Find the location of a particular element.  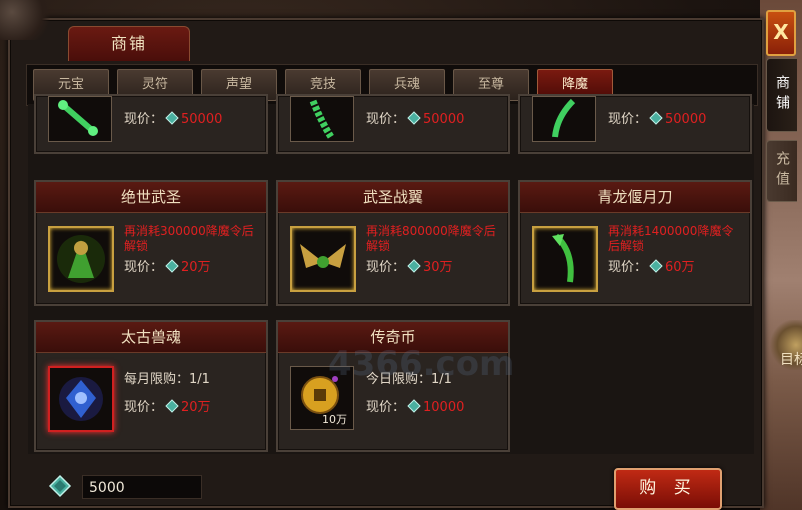

currency-balance: 5000 is located at coordinates (142, 487).